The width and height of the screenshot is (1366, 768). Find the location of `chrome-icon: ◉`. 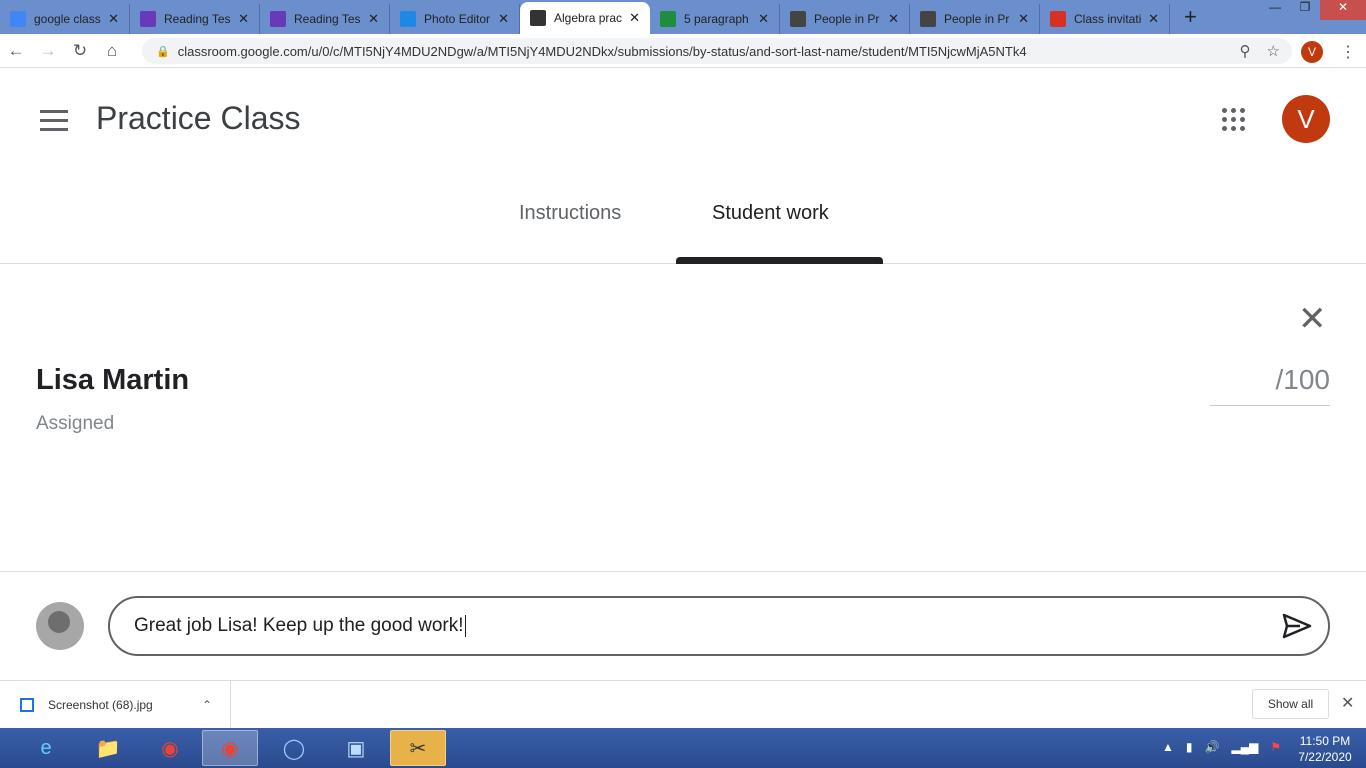

chrome-icon: ◉ is located at coordinates (170, 748).